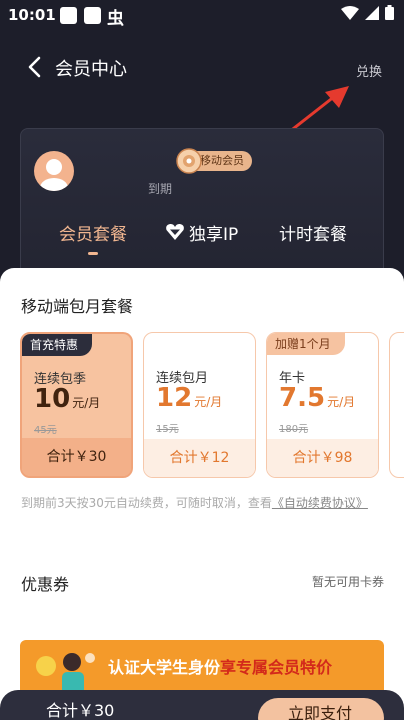  What do you see at coordinates (45, 430) in the screenshot?
I see `plan-original-price: 45元` at bounding box center [45, 430].